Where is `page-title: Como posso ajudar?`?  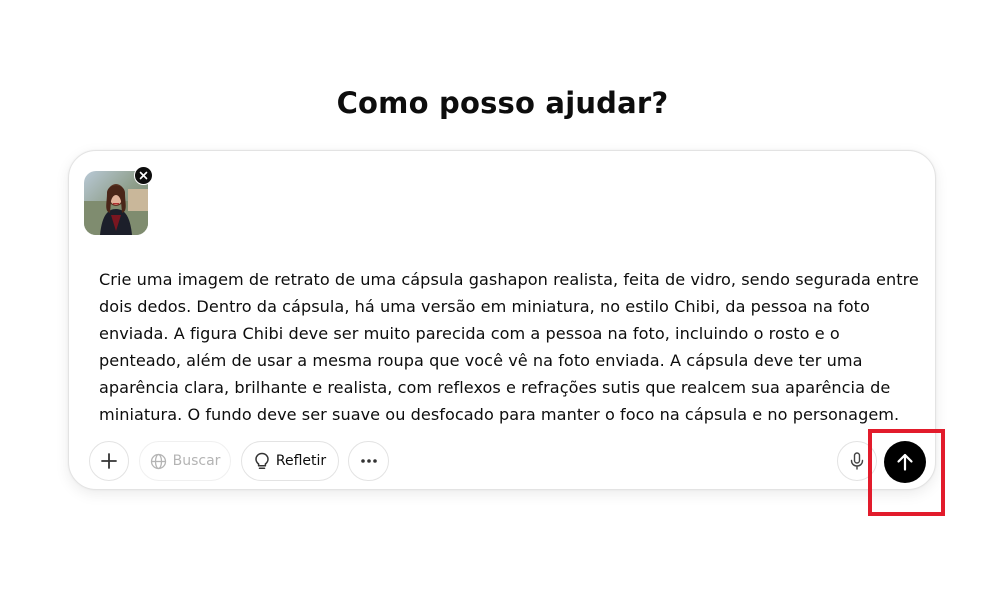
page-title: Como posso ajudar? is located at coordinates (502, 103).